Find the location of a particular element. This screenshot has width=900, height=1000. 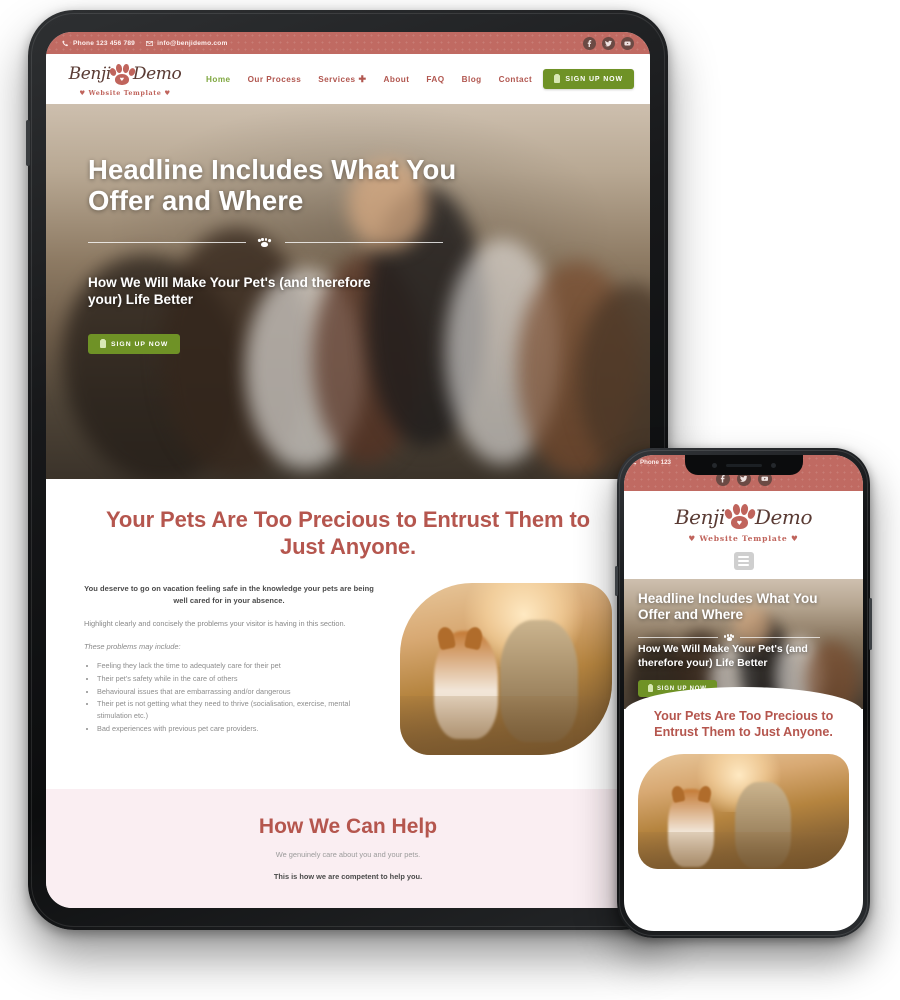

nav-item-blog: Blog is located at coordinates (472, 79).